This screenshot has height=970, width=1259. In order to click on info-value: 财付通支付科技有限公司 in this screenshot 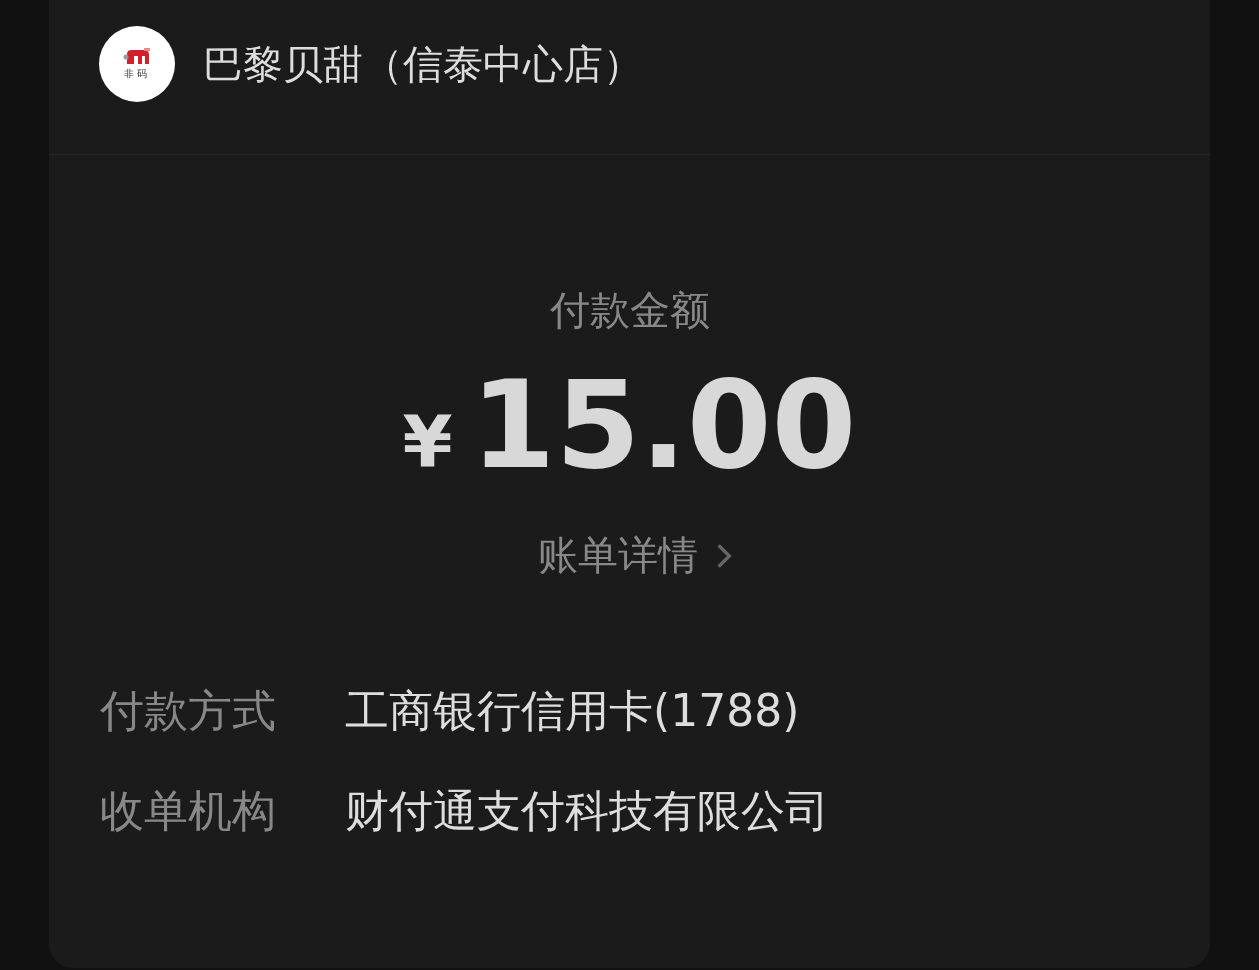, I will do `click(587, 811)`.